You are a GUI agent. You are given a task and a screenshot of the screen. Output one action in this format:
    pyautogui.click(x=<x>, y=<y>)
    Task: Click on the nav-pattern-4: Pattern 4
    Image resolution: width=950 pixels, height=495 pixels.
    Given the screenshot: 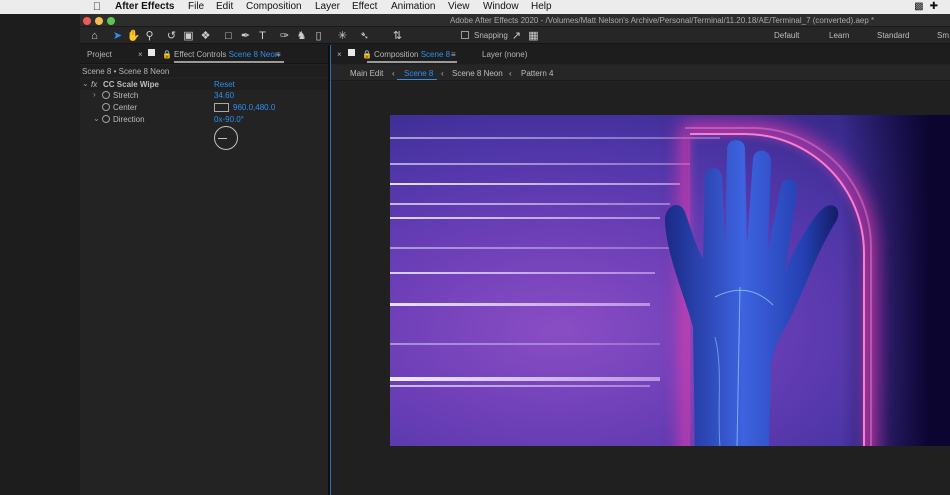 What is the action you would take?
    pyautogui.click(x=537, y=73)
    